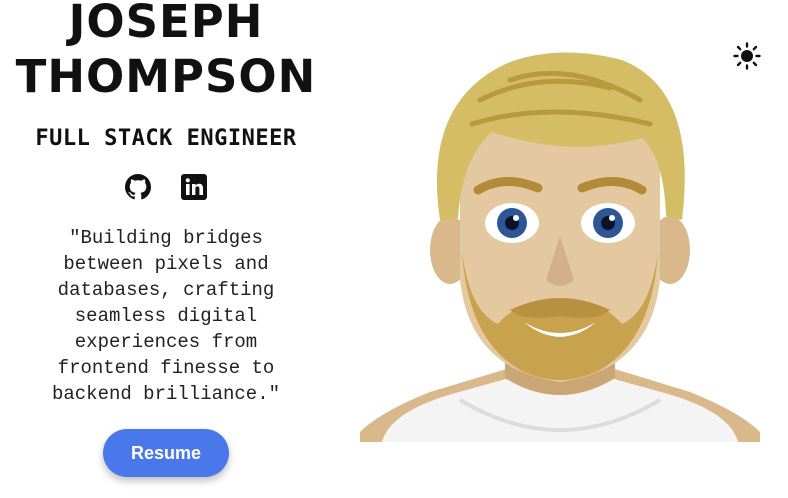 This screenshot has width=788, height=498. I want to click on page-title: JOSEPH THOMPSON, so click(166, 52).